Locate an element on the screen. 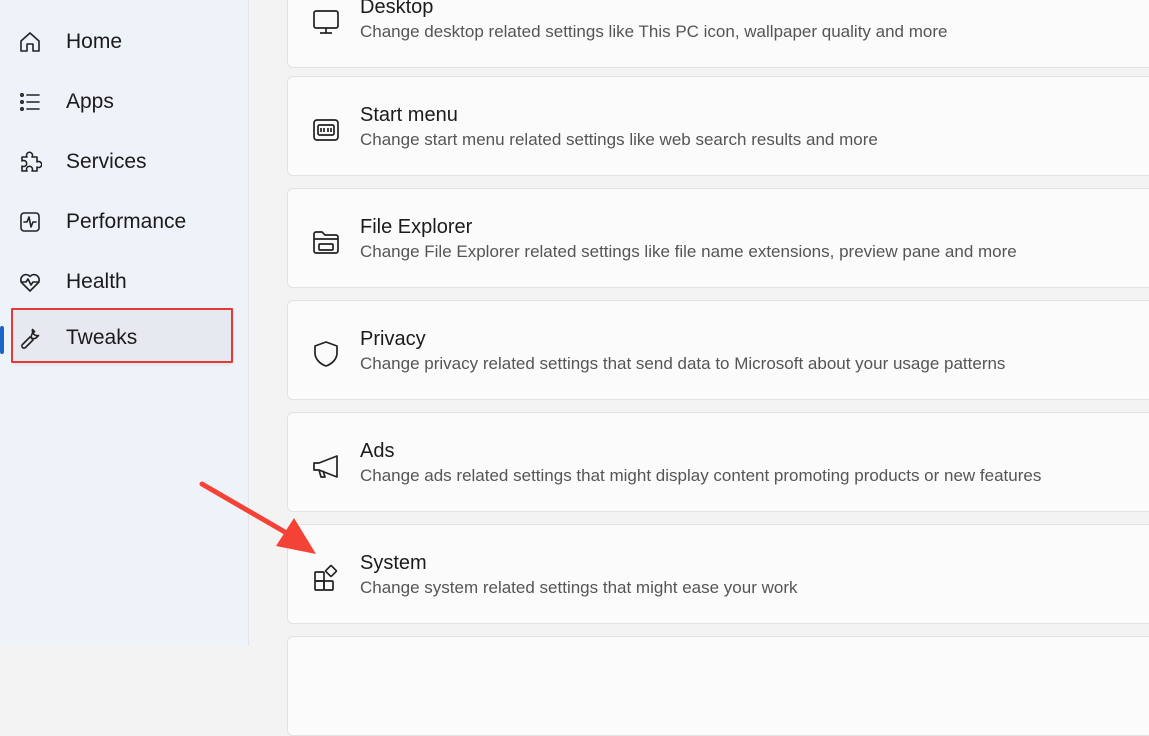  wrench-icon is located at coordinates (30, 338).